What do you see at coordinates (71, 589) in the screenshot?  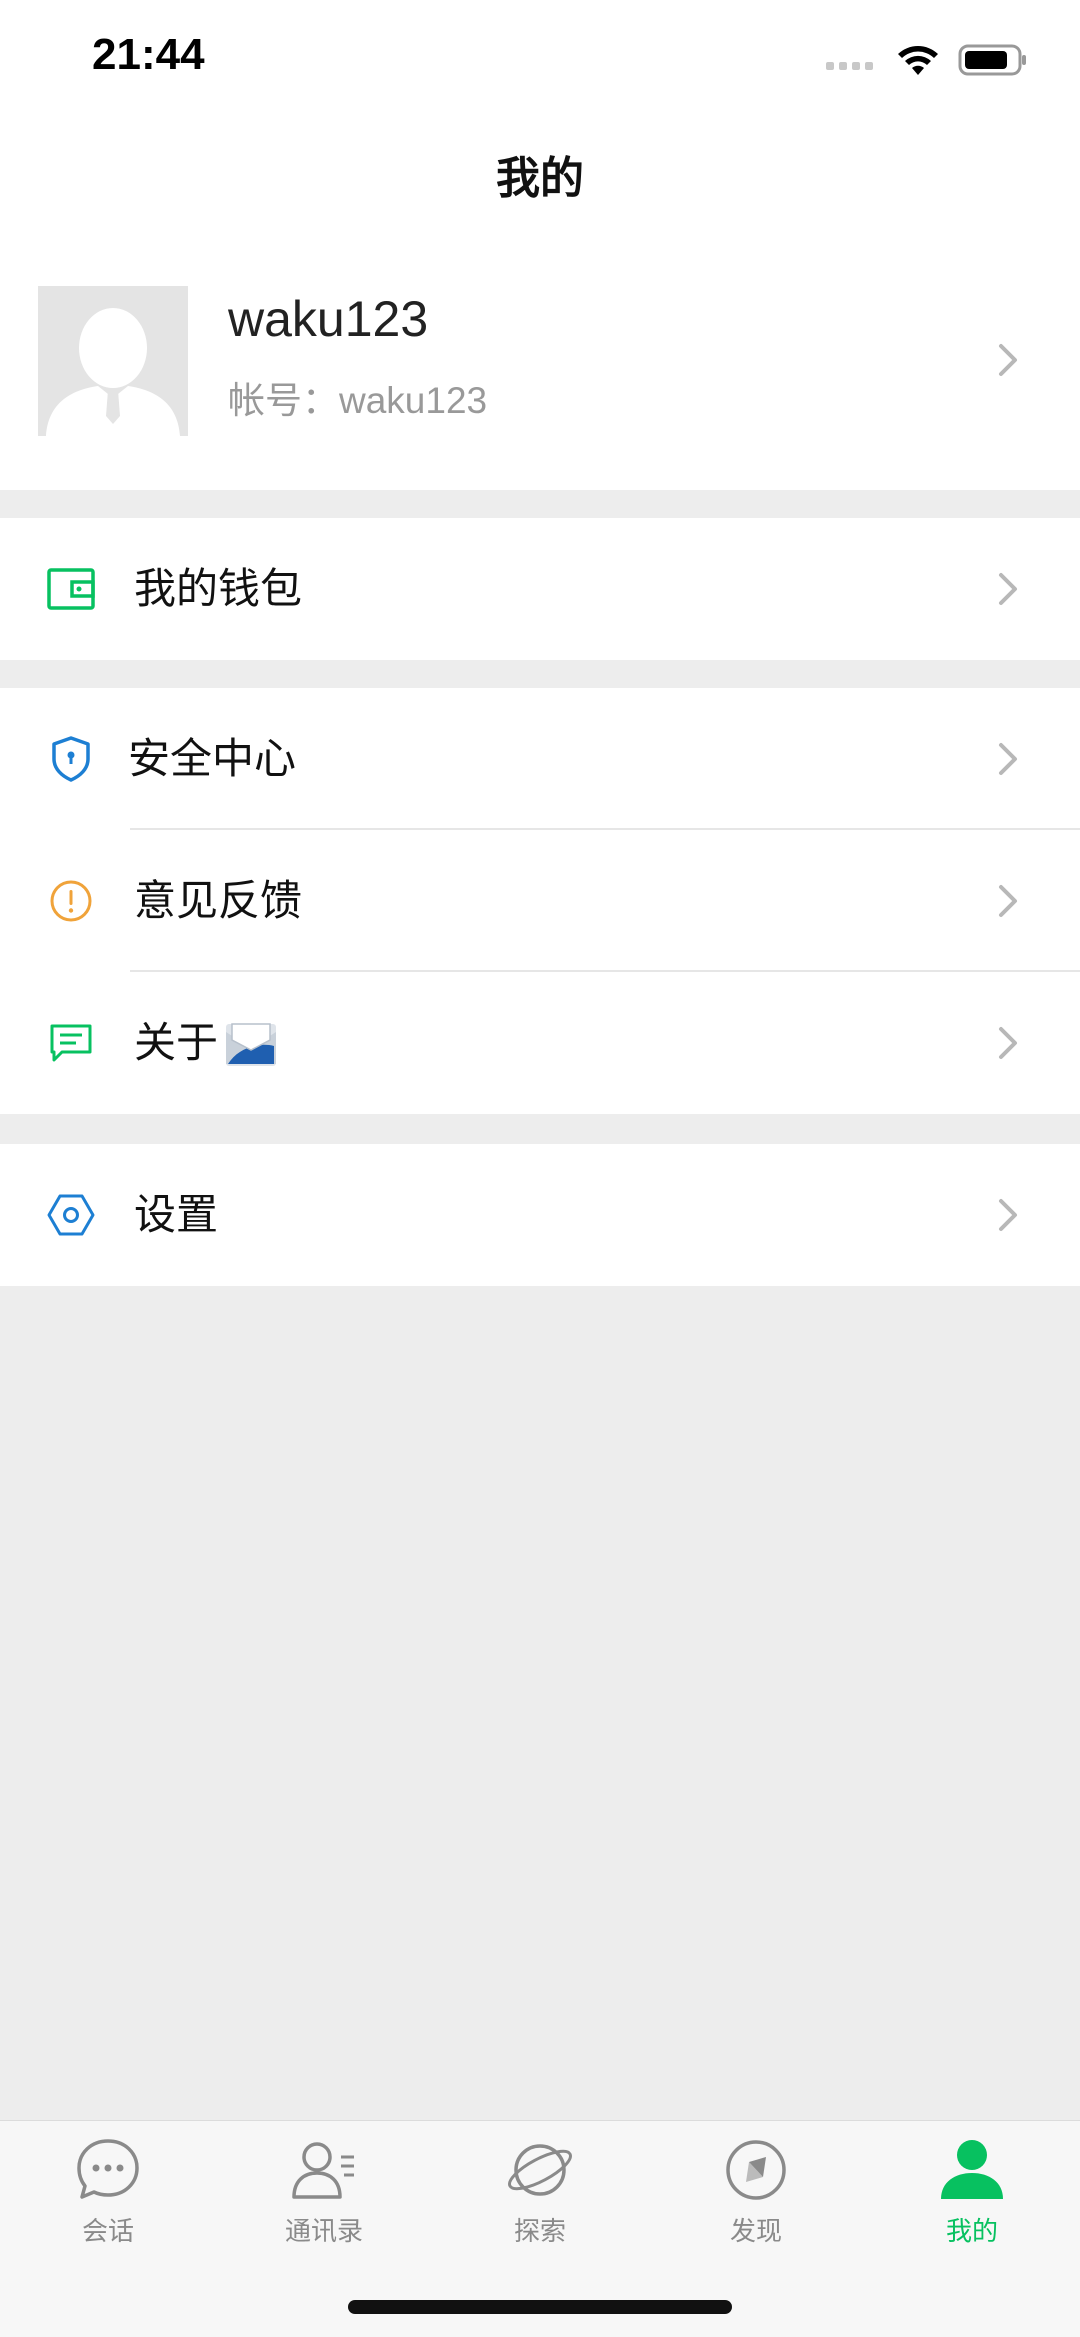 I see `wallet-icon` at bounding box center [71, 589].